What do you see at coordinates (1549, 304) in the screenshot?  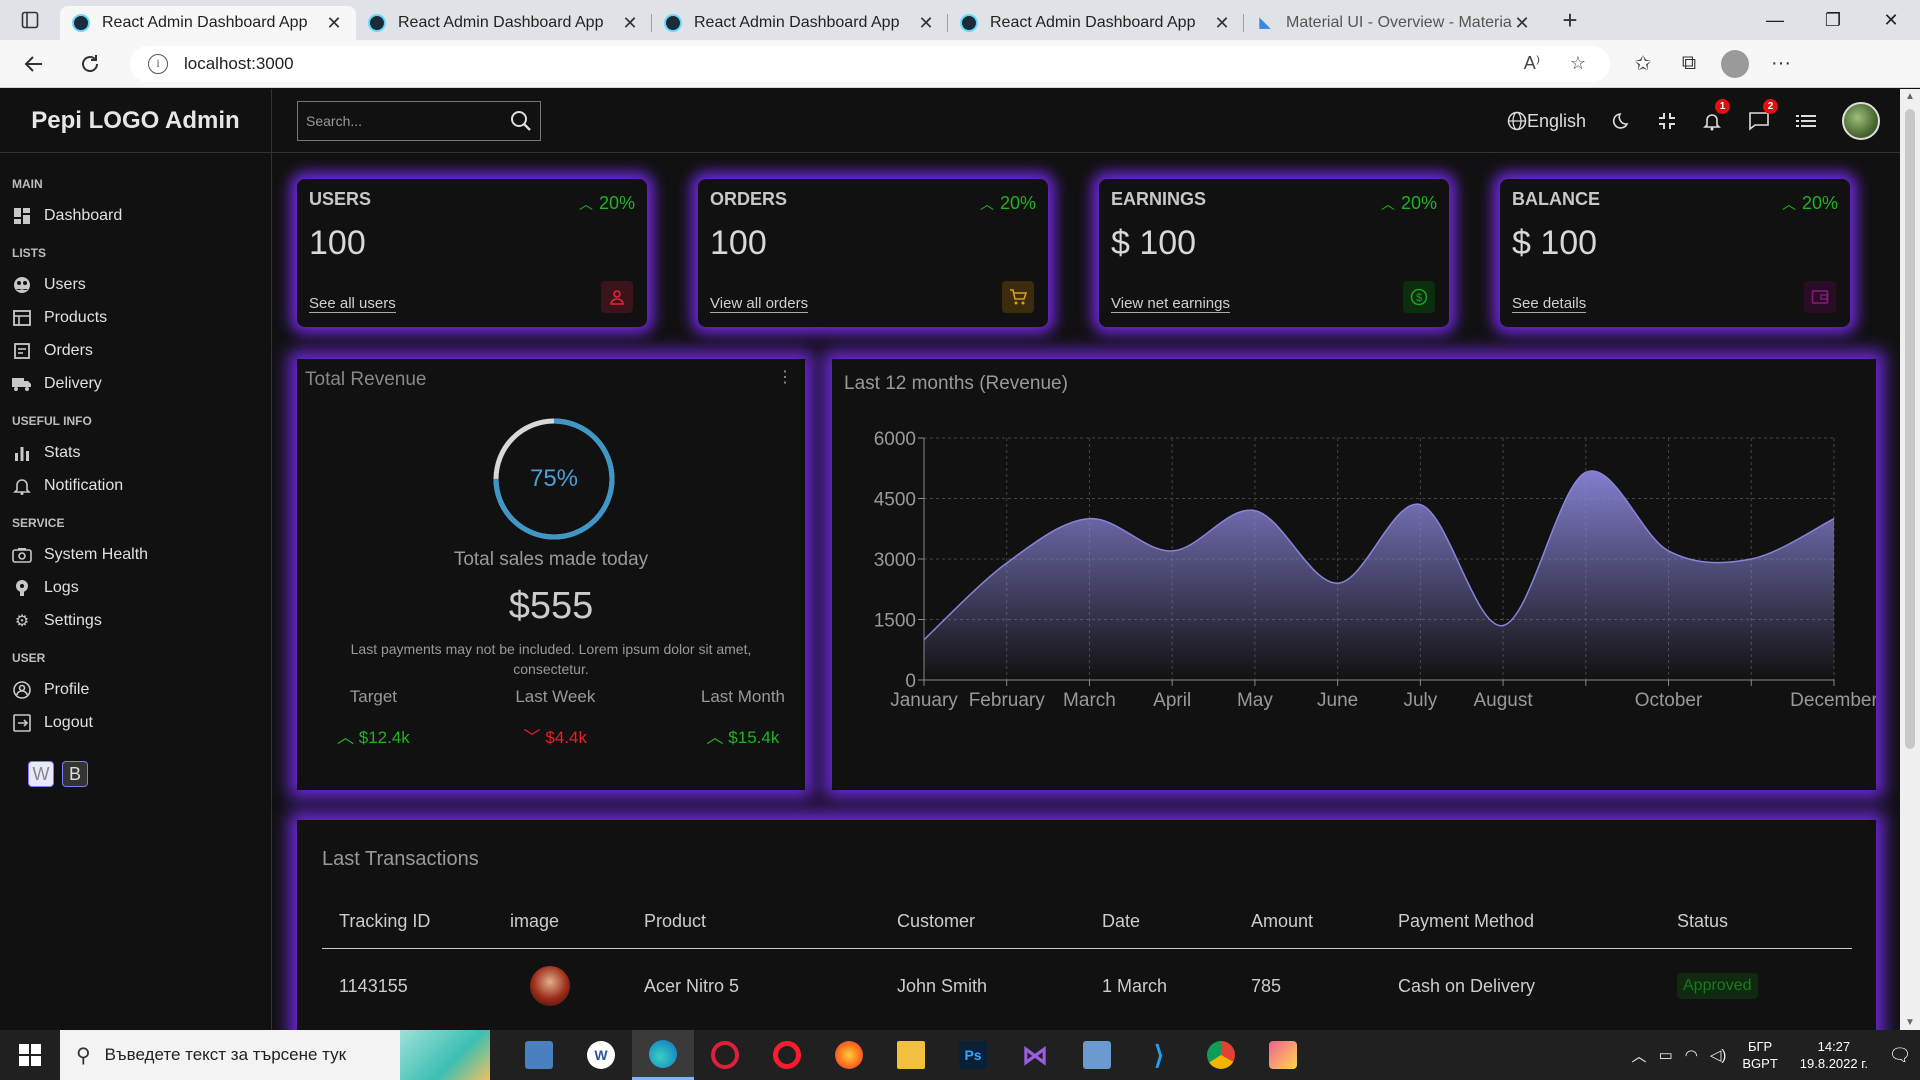 I see `widget-link: See details` at bounding box center [1549, 304].